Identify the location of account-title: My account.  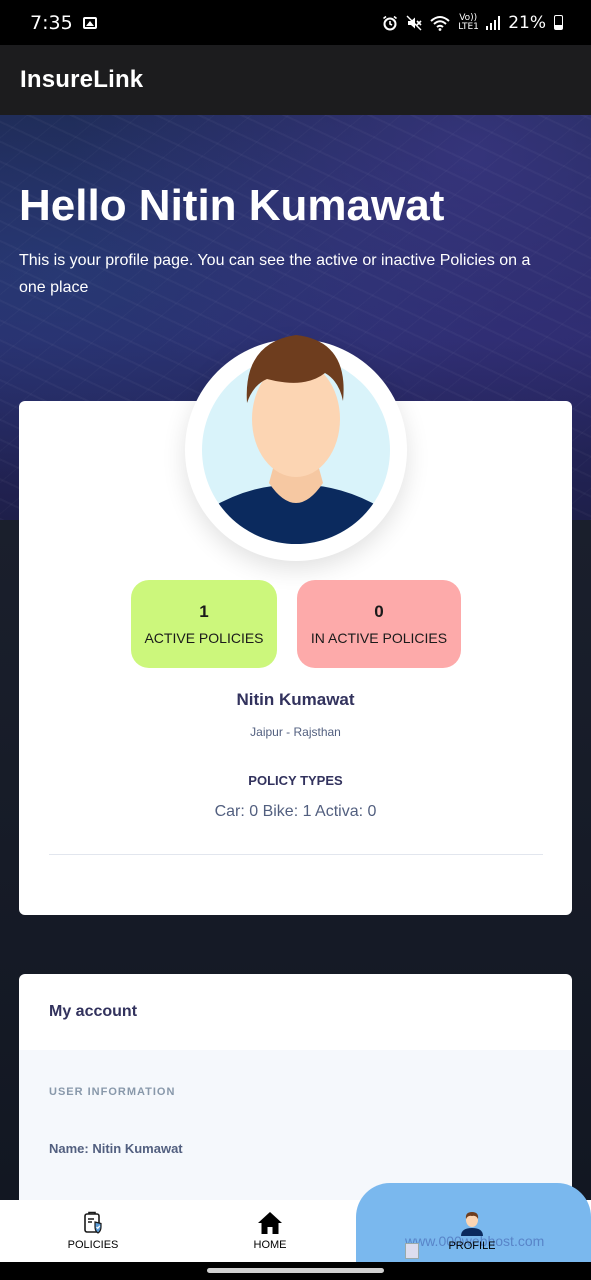
(93, 1011).